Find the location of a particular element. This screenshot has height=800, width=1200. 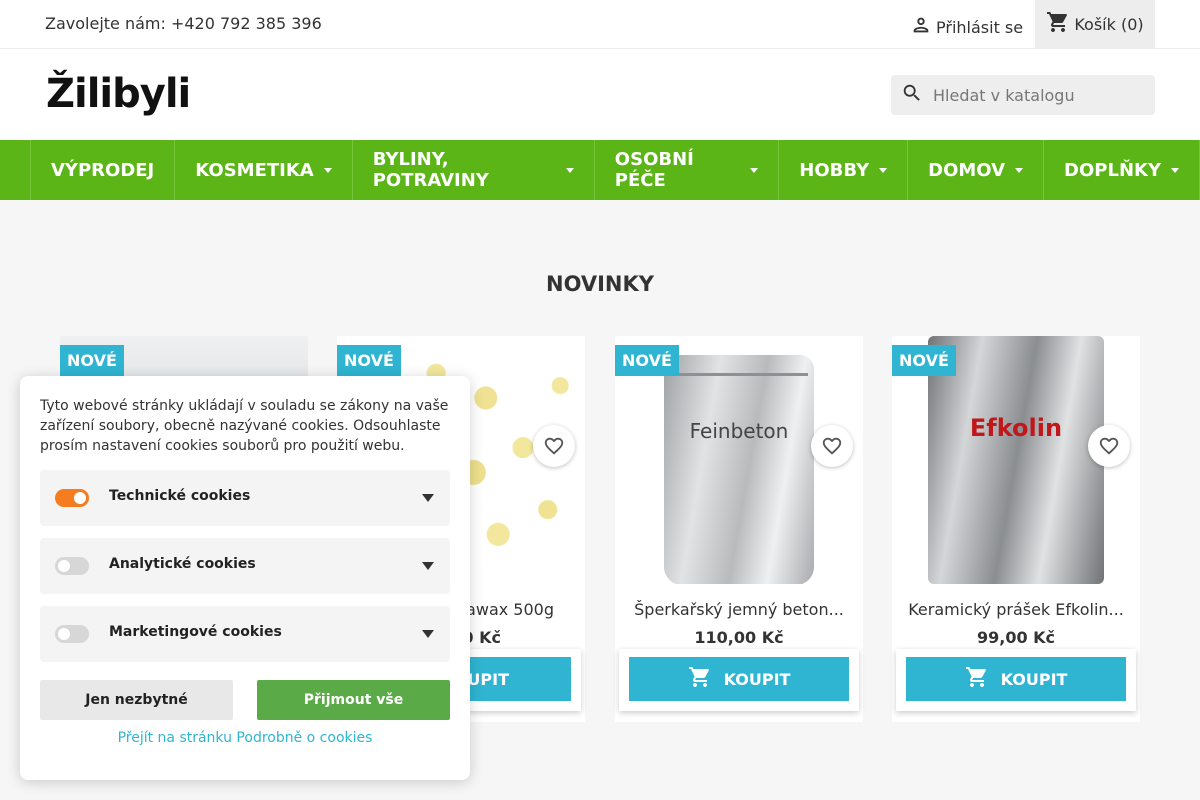

cookie-option-label: Marketingové cookies is located at coordinates (195, 632).